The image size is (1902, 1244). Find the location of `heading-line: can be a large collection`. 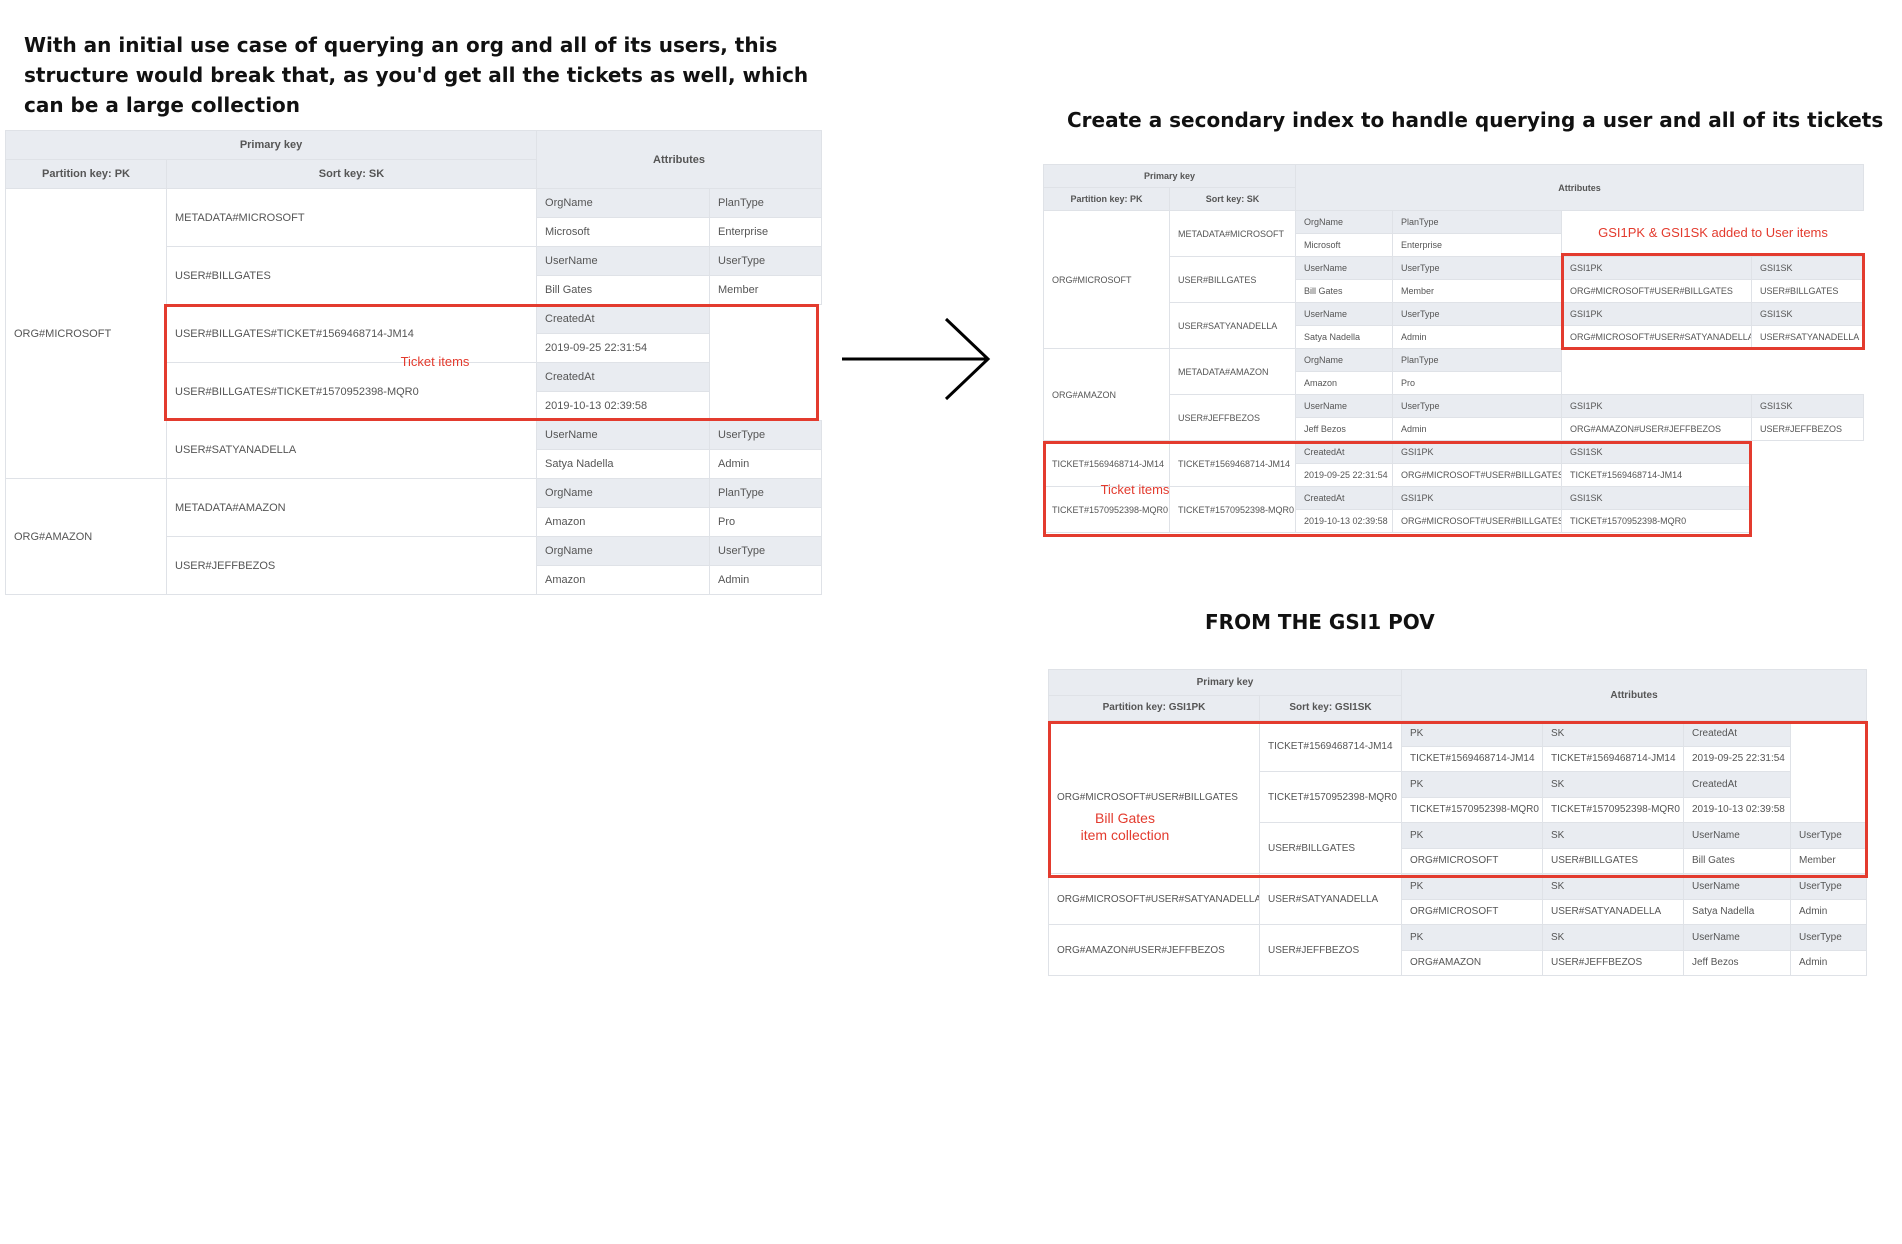

heading-line: can be a large collection is located at coordinates (162, 105).